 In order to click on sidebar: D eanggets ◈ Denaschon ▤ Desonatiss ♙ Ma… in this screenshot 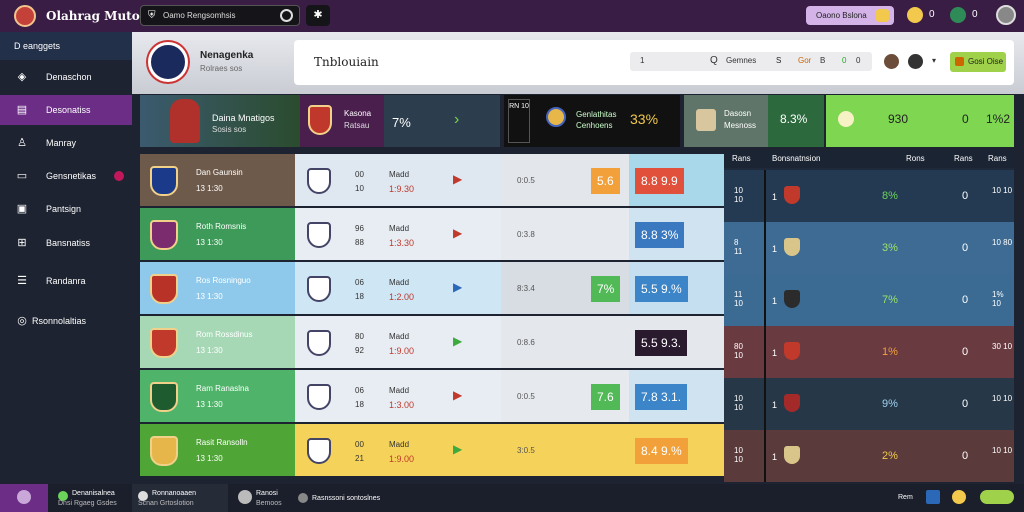, I will do `click(66, 258)`.